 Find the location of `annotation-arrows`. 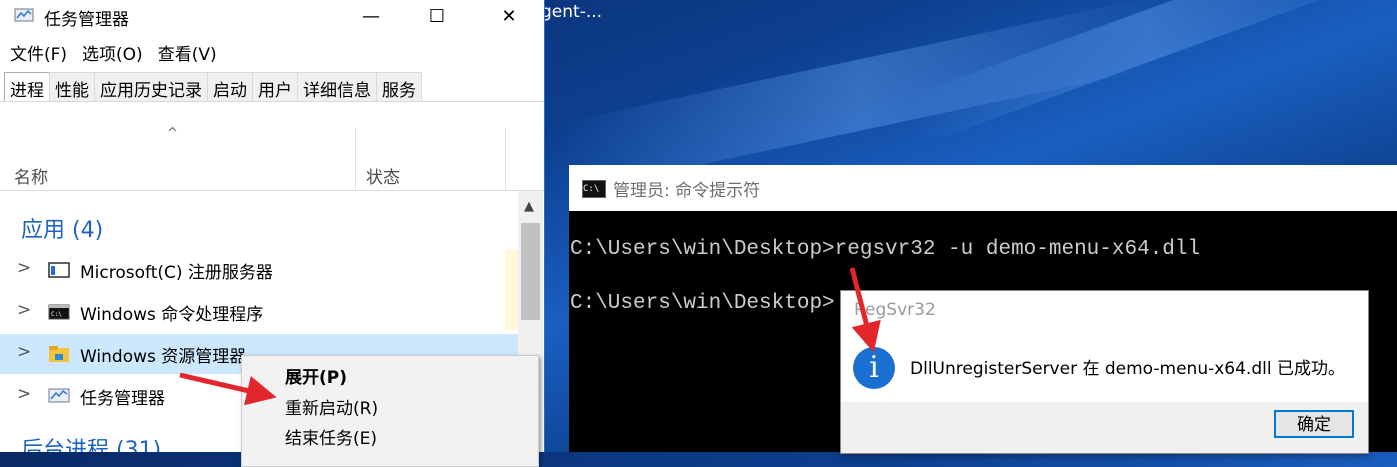

annotation-arrows is located at coordinates (530, 336).